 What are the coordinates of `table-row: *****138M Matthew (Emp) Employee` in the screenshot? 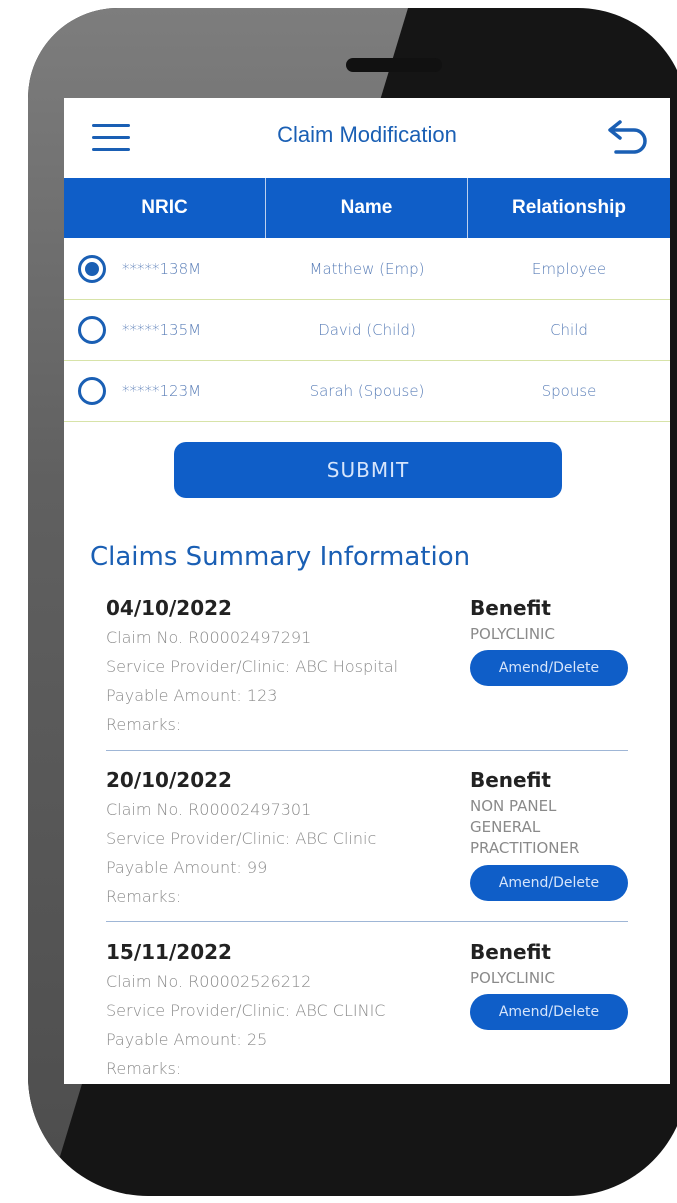 It's located at (367, 269).